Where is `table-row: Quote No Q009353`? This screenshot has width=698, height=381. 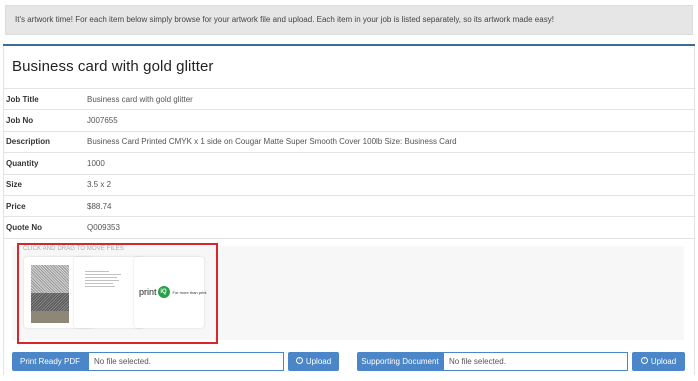 table-row: Quote No Q009353 is located at coordinates (349, 227).